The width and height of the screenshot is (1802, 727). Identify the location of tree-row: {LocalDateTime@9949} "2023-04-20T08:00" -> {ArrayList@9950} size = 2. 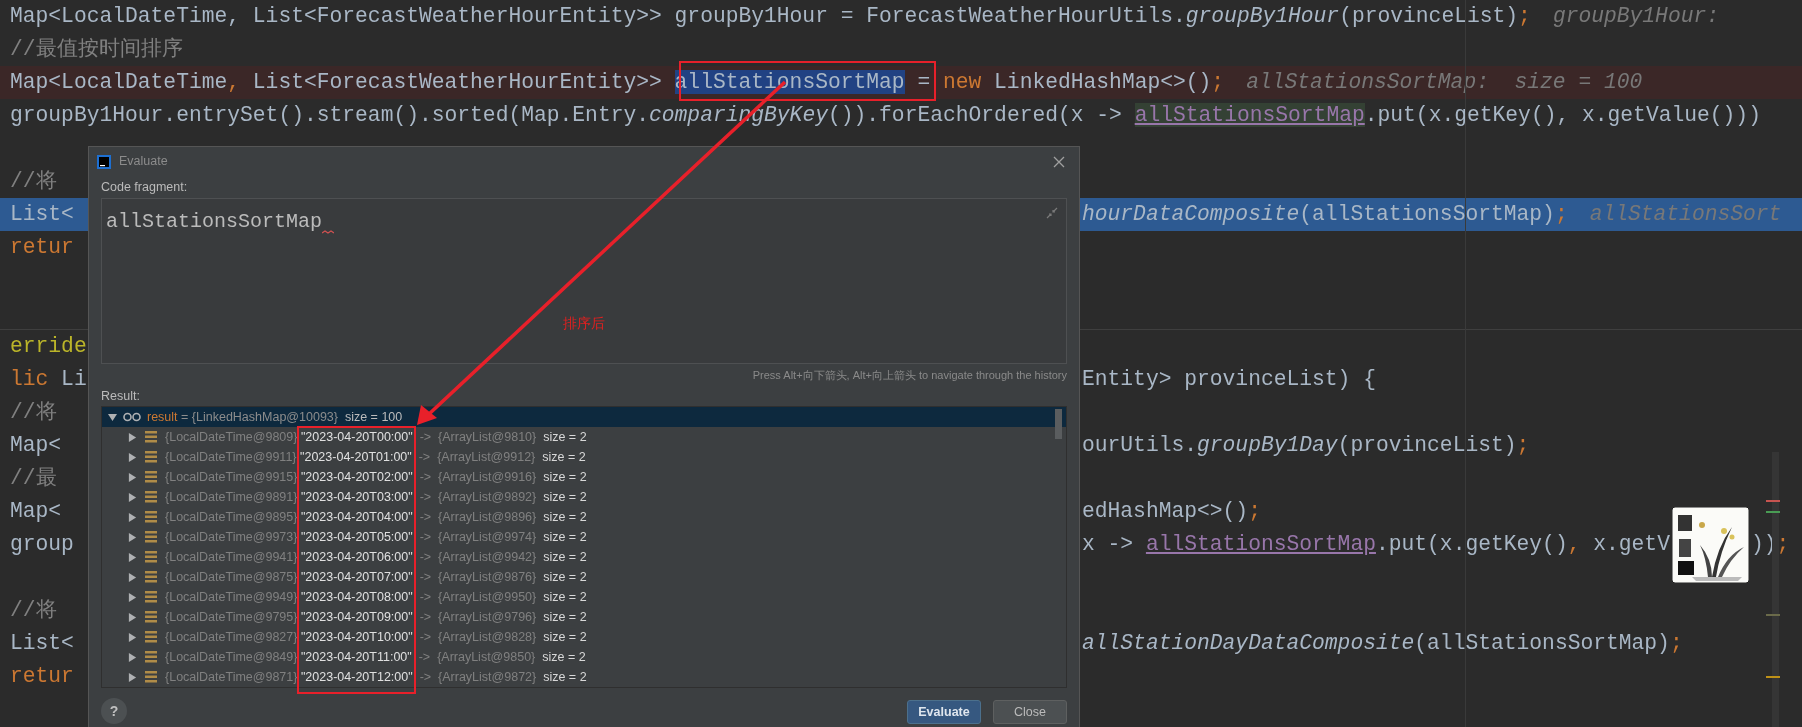
(584, 597).